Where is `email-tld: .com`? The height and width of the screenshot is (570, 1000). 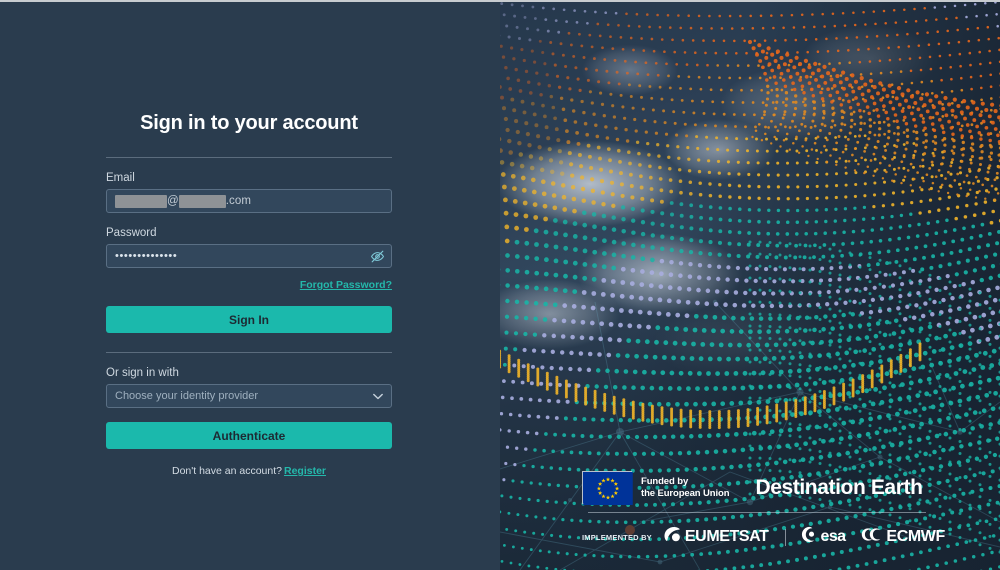
email-tld: .com is located at coordinates (238, 201).